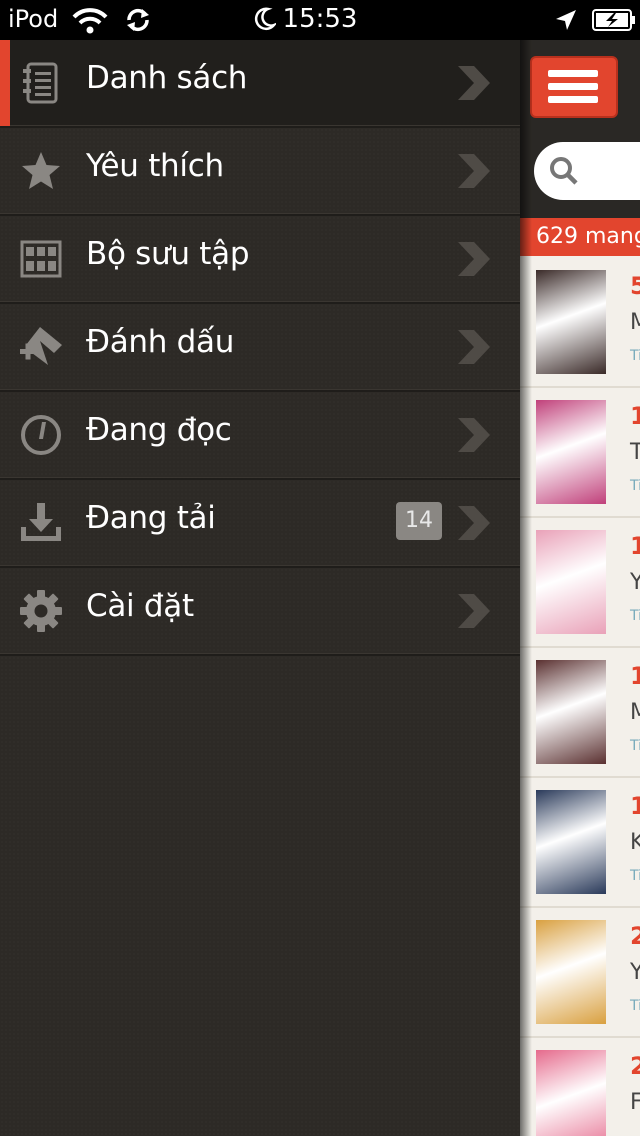 Image resolution: width=640 pixels, height=1136 pixels. I want to click on manga-list-row: 1 Y Ti, so click(580, 583).